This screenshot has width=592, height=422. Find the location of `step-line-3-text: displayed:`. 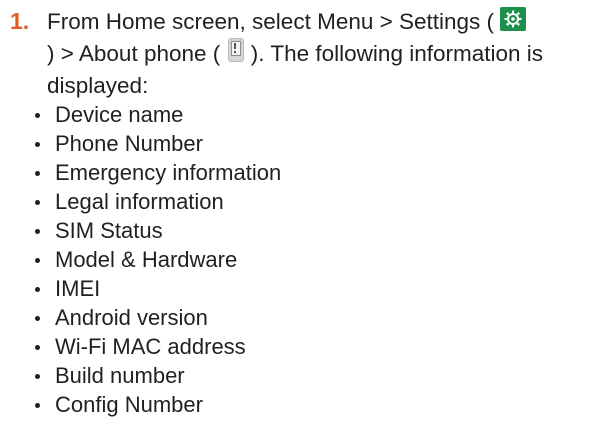

step-line-3-text: displayed: is located at coordinates (98, 85).